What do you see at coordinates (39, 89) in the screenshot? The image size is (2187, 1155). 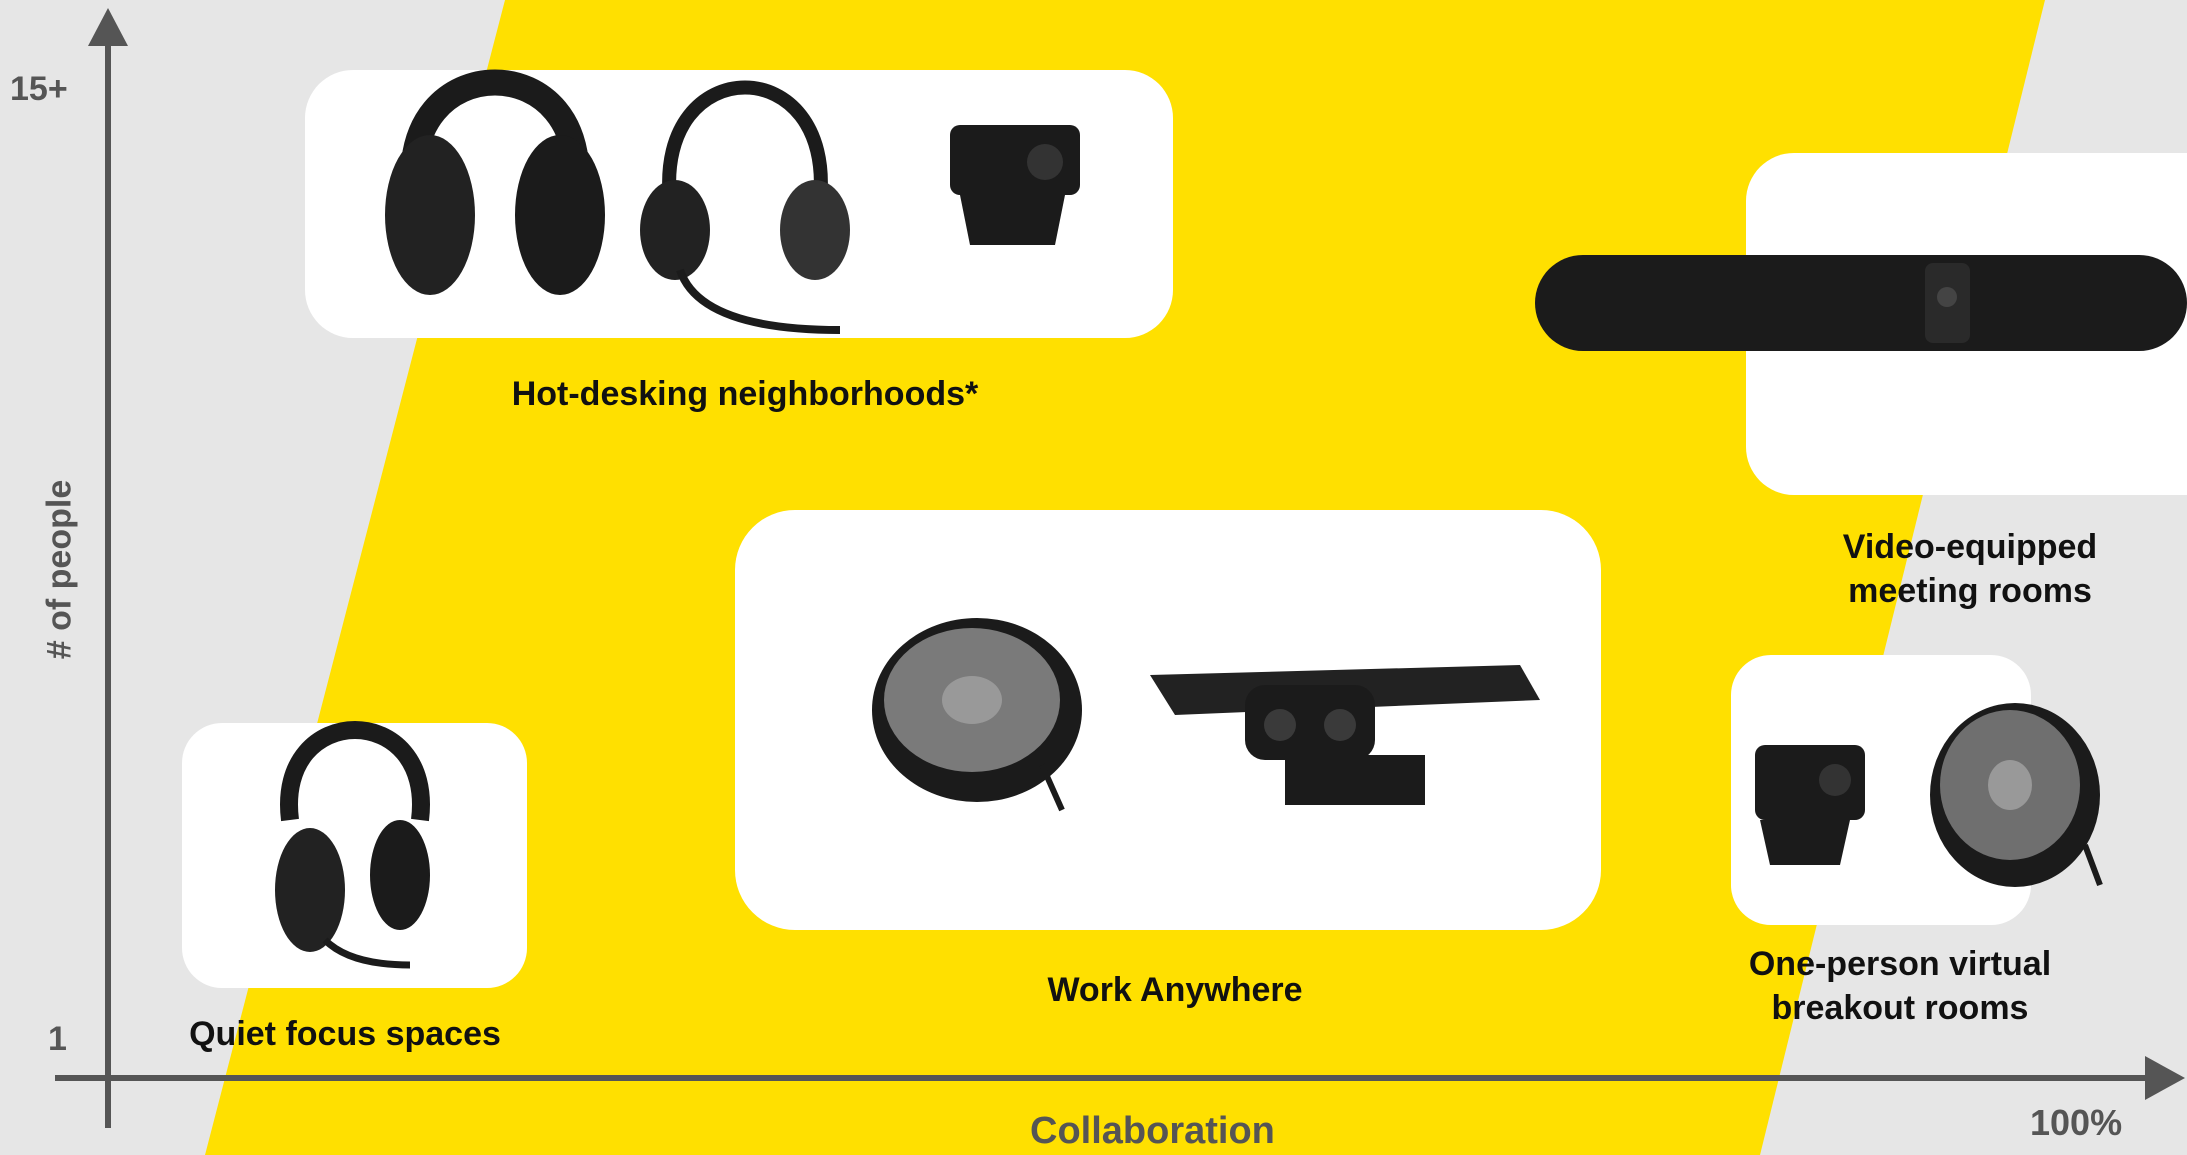 I see `y-axis-top-label: 15+` at bounding box center [39, 89].